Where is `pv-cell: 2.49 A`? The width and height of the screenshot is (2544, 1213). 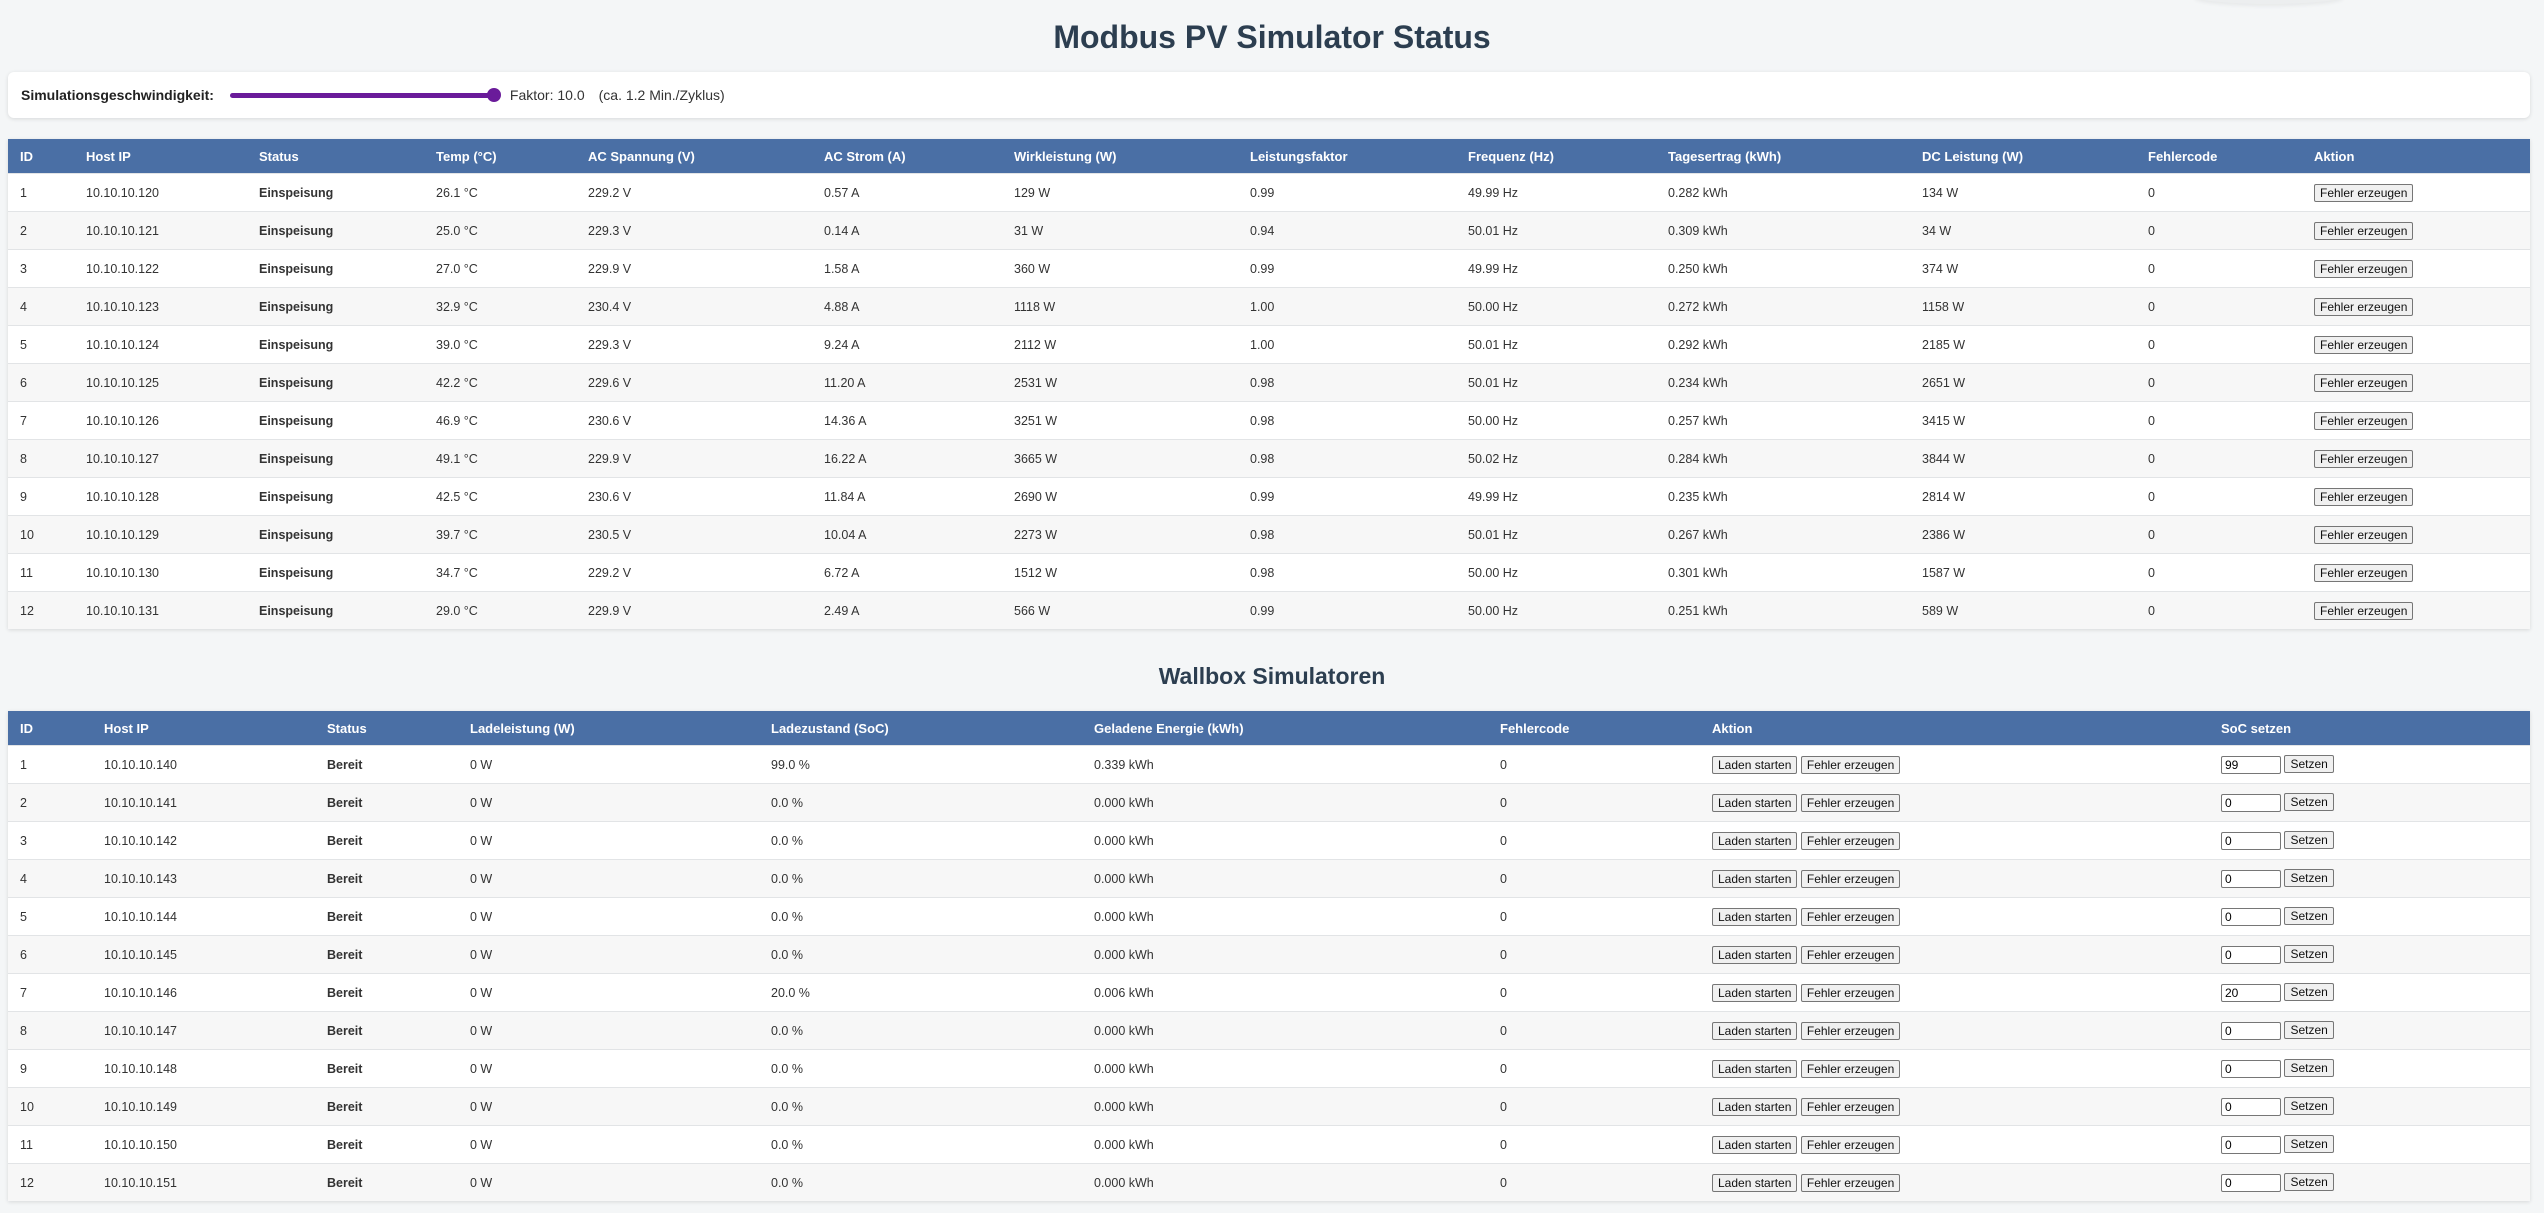 pv-cell: 2.49 A is located at coordinates (907, 610).